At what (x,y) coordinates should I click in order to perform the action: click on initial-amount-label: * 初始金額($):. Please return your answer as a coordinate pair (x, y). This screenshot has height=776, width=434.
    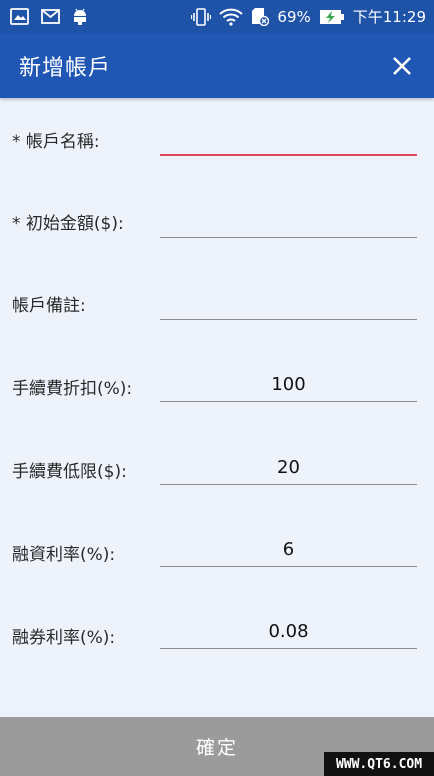
    Looking at the image, I should click on (68, 224).